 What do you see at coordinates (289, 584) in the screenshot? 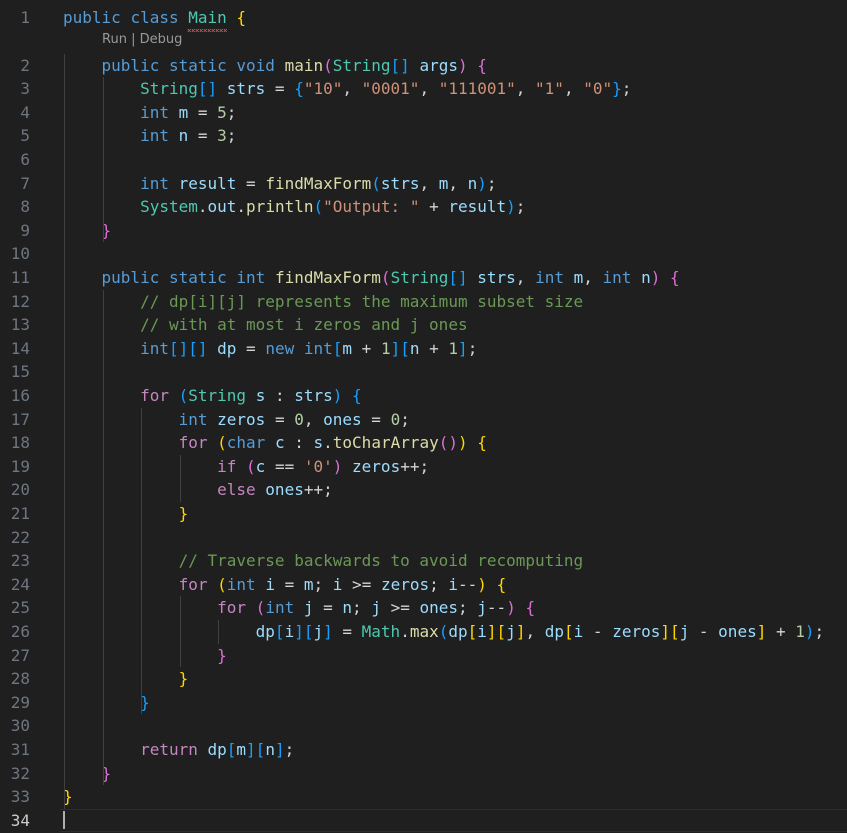
I see `code-token: =` at bounding box center [289, 584].